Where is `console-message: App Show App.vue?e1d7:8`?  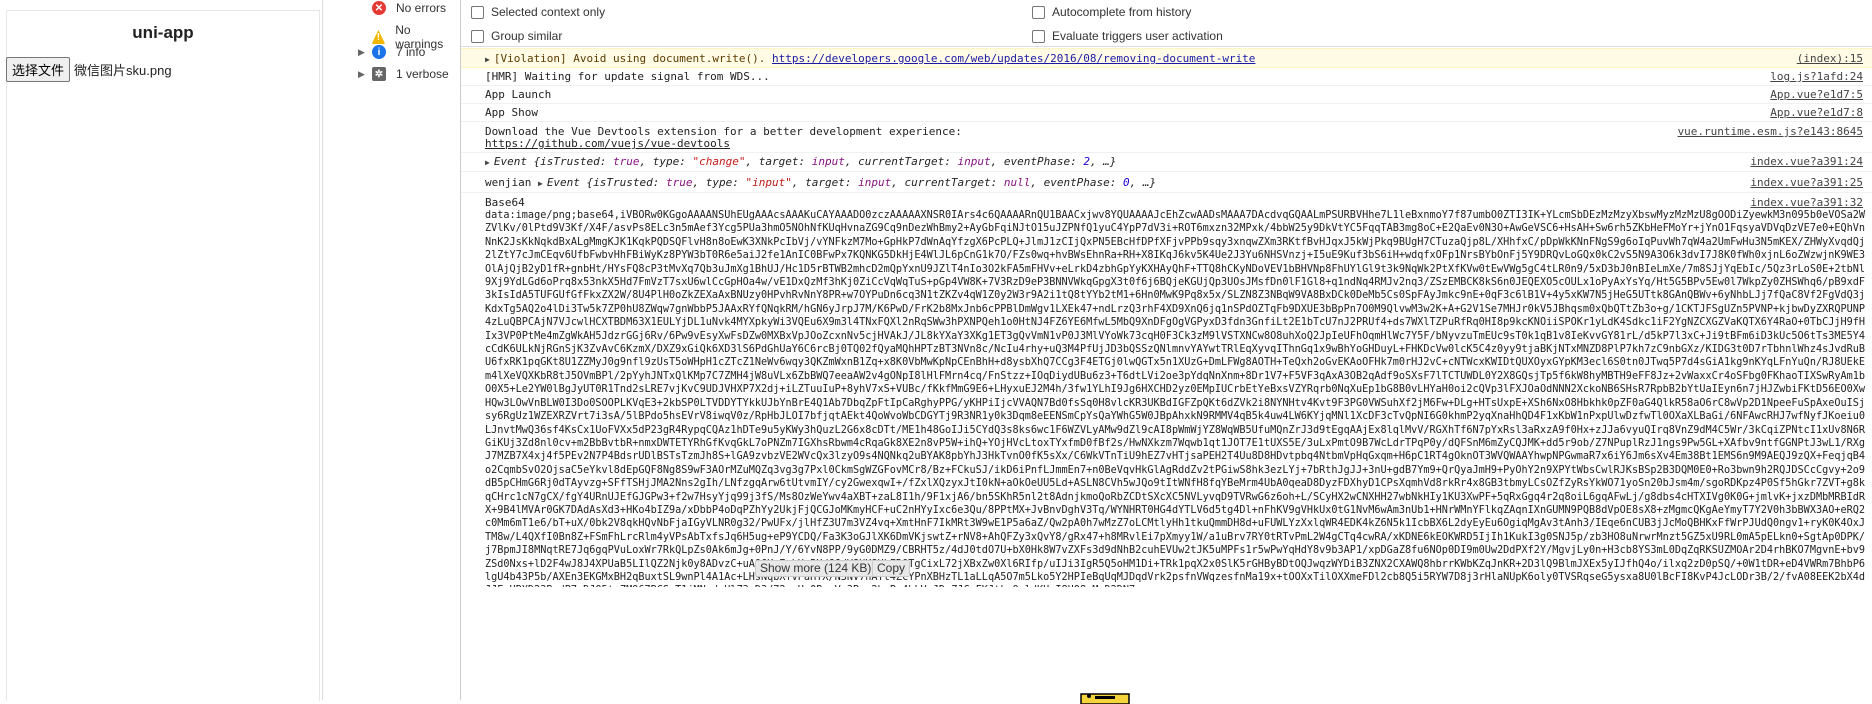
console-message: App Show App.vue?e1d7:8 is located at coordinates (1166, 112).